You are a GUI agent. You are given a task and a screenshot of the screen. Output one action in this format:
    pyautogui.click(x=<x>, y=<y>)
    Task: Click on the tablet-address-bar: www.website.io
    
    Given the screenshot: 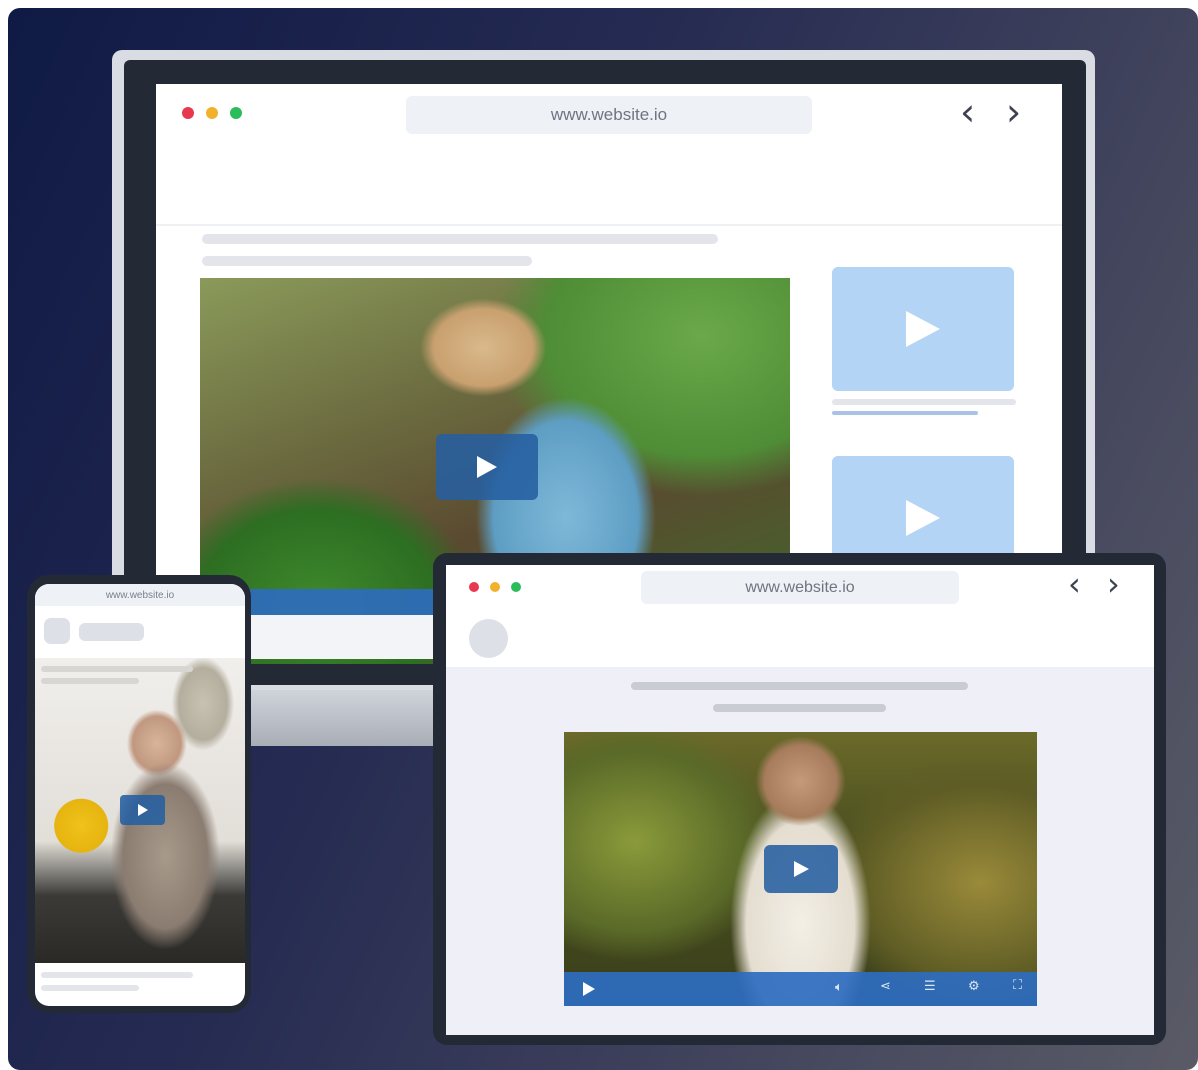 What is the action you would take?
    pyautogui.click(x=800, y=587)
    